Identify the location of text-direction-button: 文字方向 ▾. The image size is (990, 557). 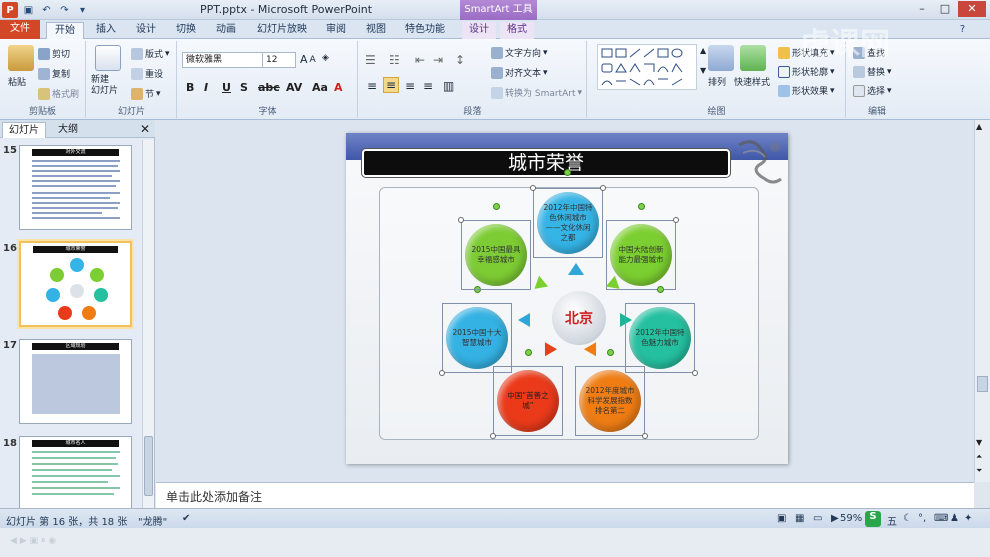
(519, 52).